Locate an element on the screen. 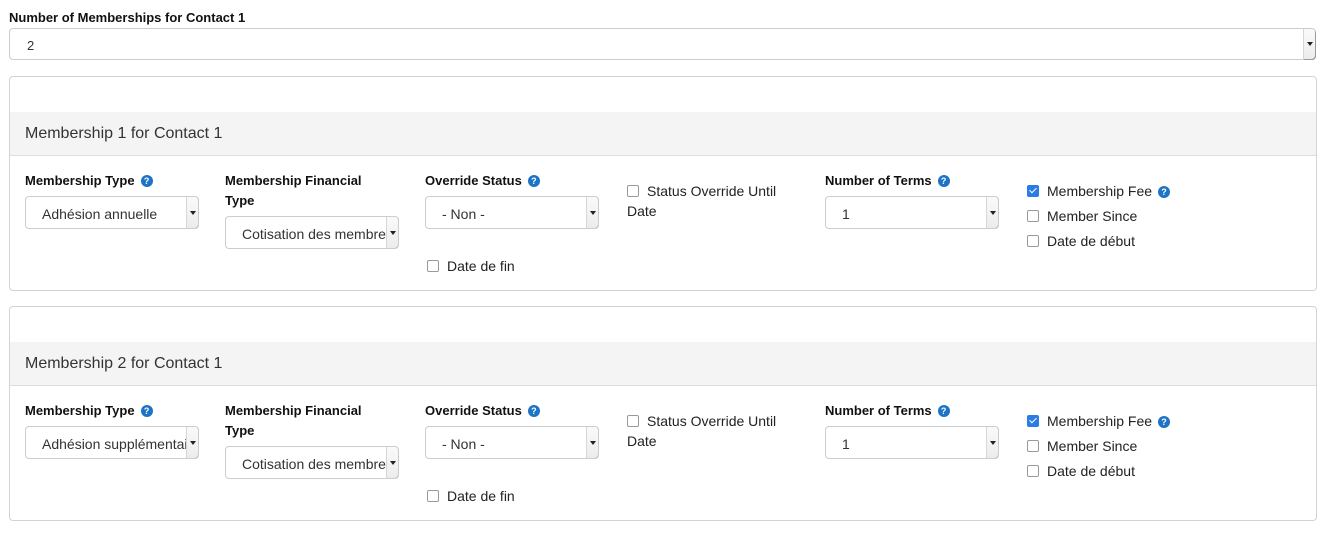 The image size is (1328, 535). number-of-memberships-select: 2 is located at coordinates (662, 44).